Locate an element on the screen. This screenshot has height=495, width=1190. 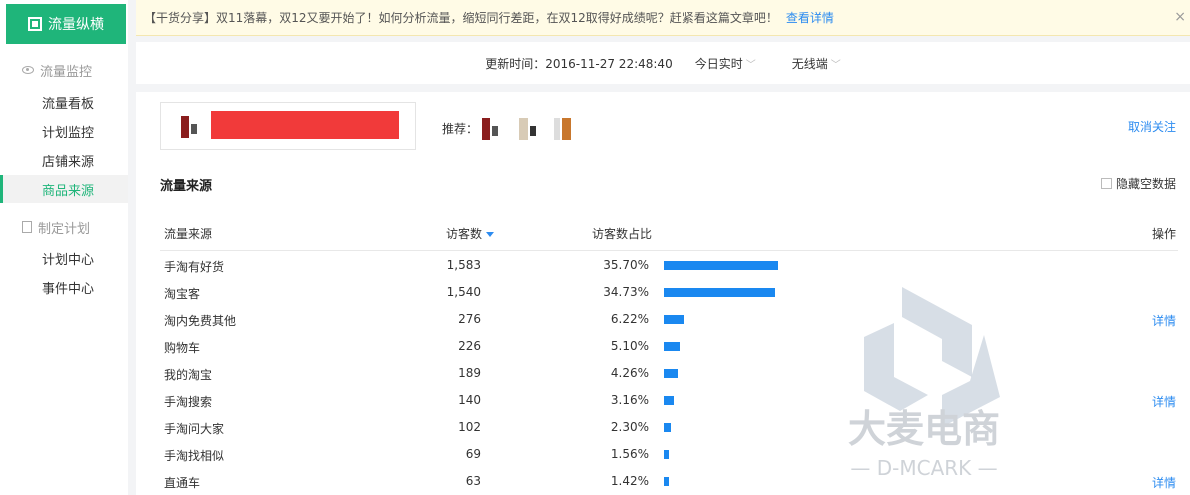
row-source: 手淘有好货 is located at coordinates (194, 267).